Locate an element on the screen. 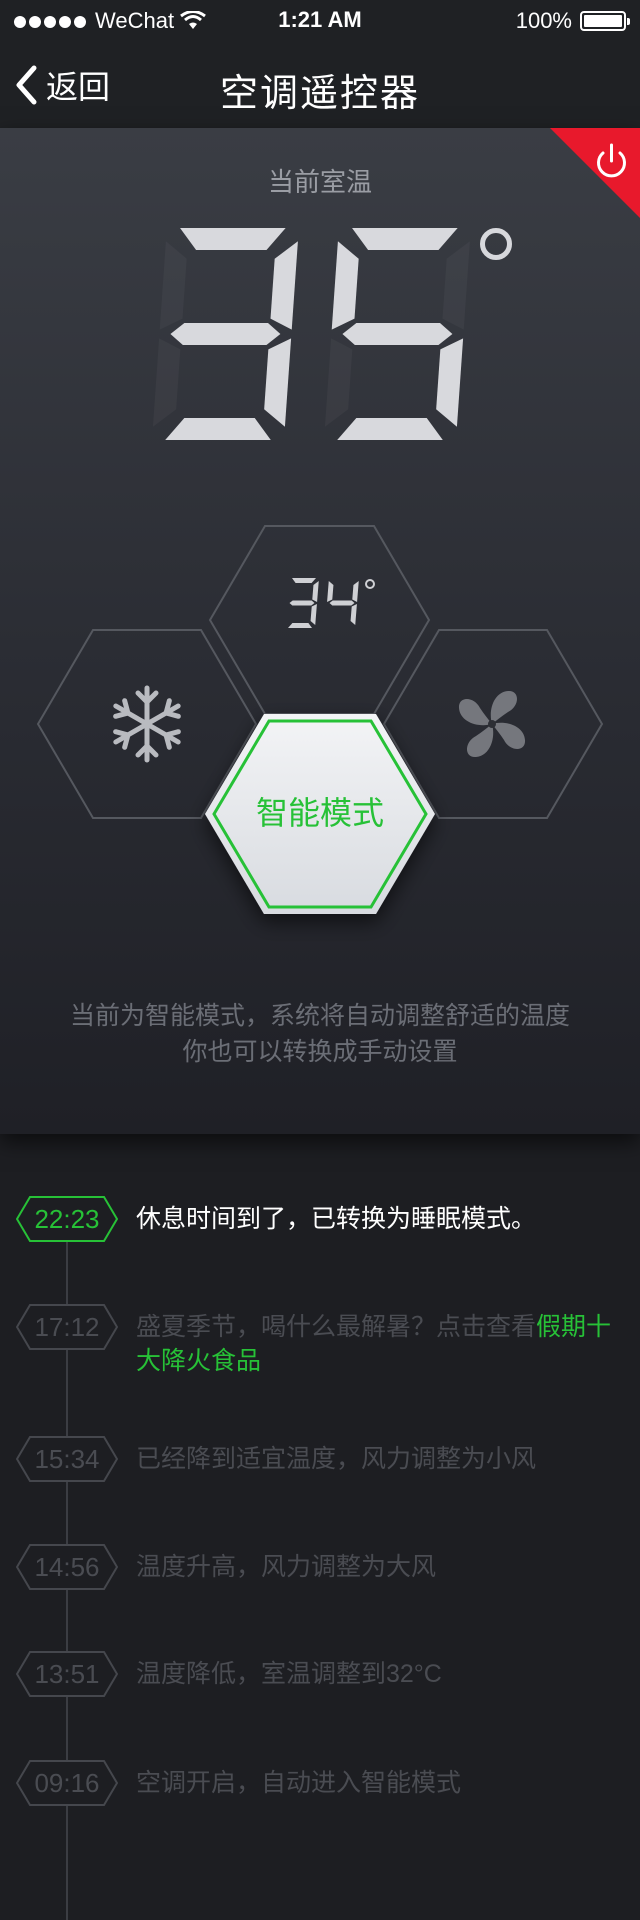 The width and height of the screenshot is (640, 1920). battery-icon is located at coordinates (605, 21).